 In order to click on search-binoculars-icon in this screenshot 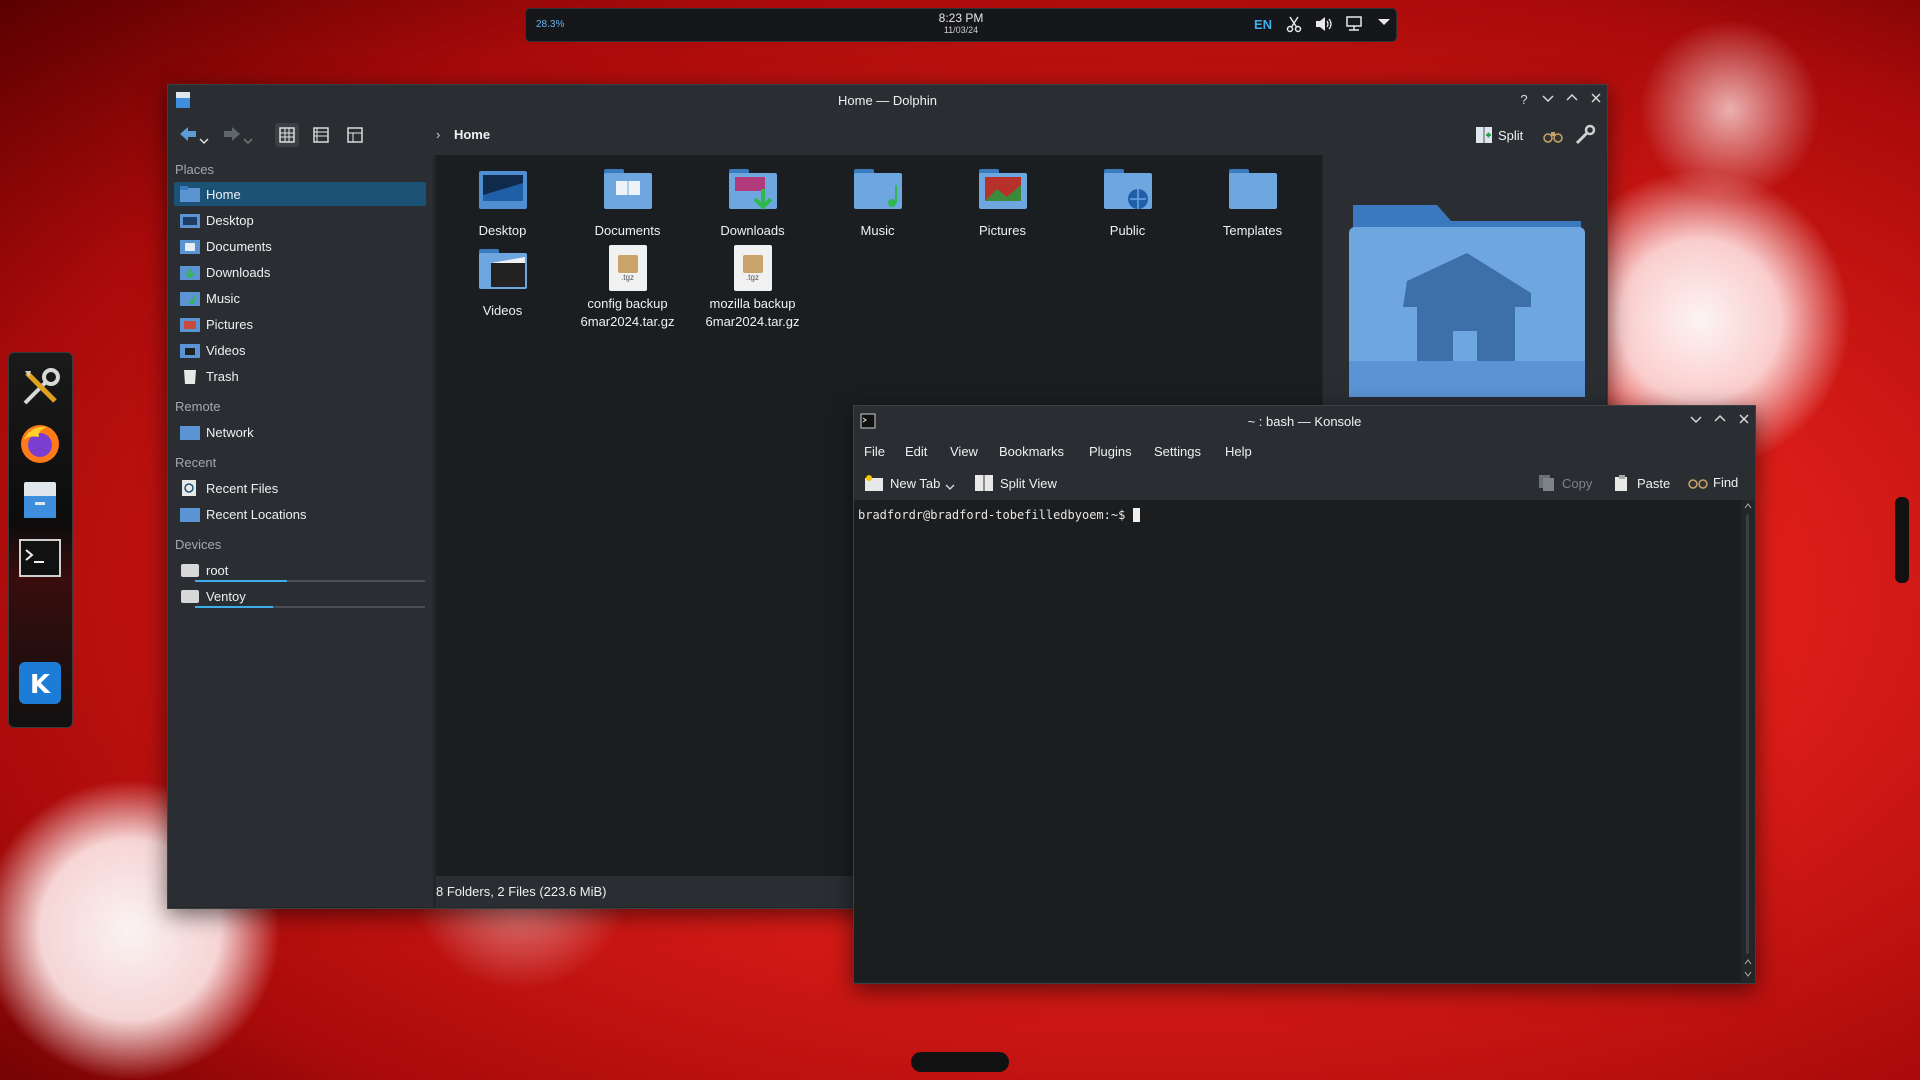, I will do `click(1553, 137)`.